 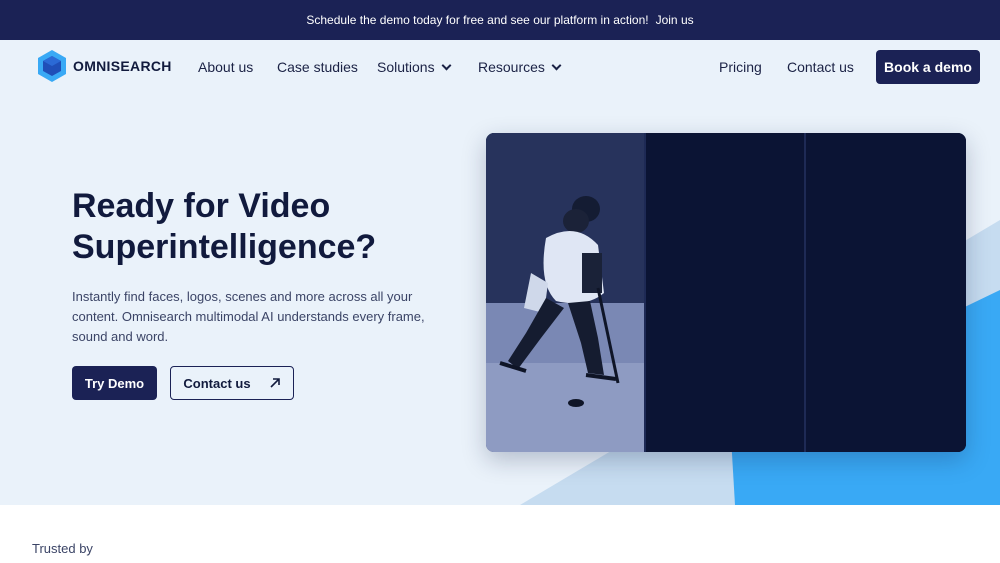 I want to click on nav-contact-us: Contact us, so click(x=820, y=67).